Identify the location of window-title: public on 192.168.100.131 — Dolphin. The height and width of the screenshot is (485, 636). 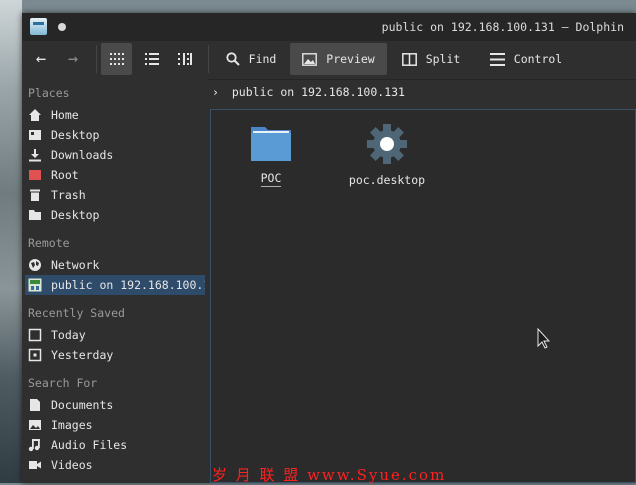
(502, 27).